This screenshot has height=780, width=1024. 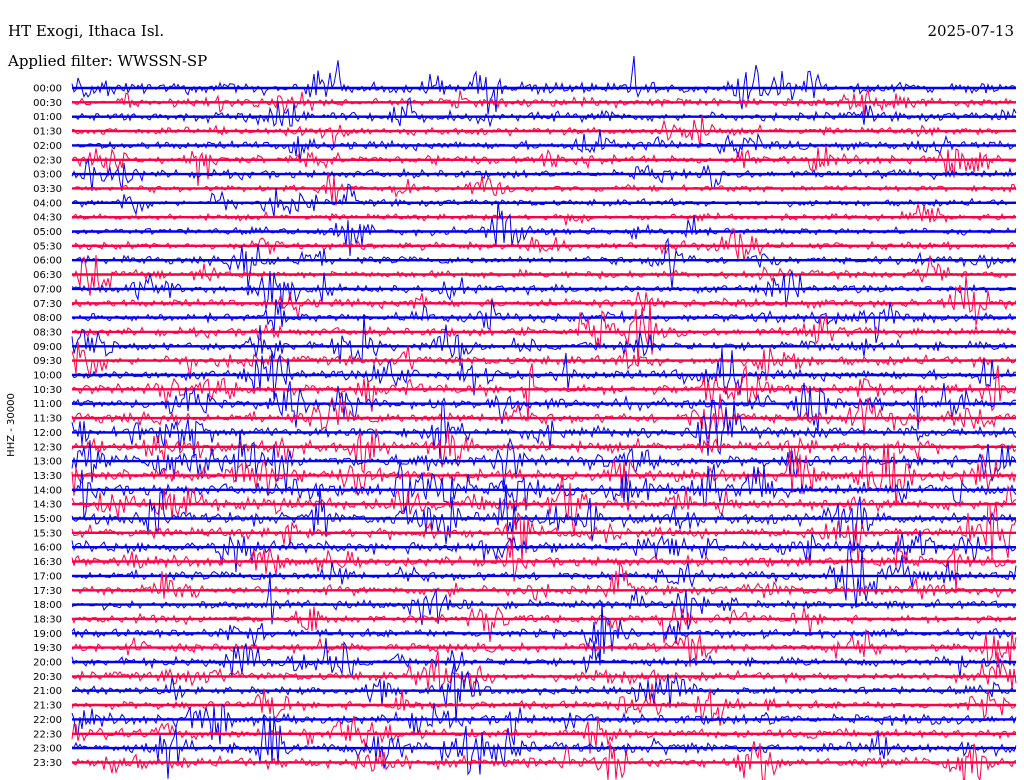 I want to click on time-tick-label: 16:00, so click(x=47, y=548).